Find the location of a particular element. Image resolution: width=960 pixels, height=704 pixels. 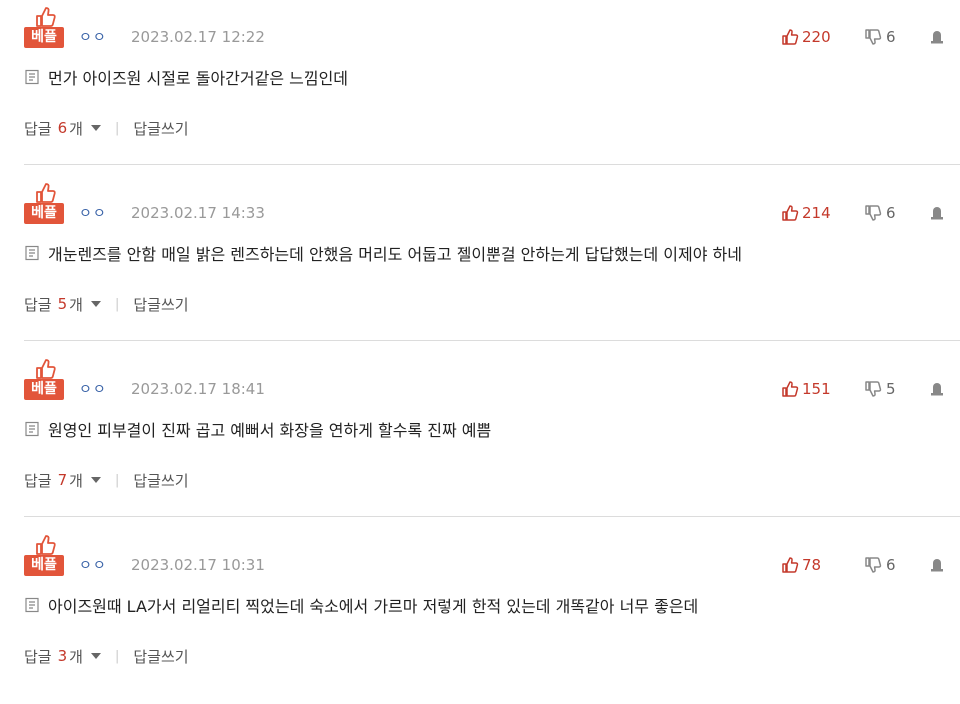

comment-date: 2023.02.17 10:31 is located at coordinates (198, 565).